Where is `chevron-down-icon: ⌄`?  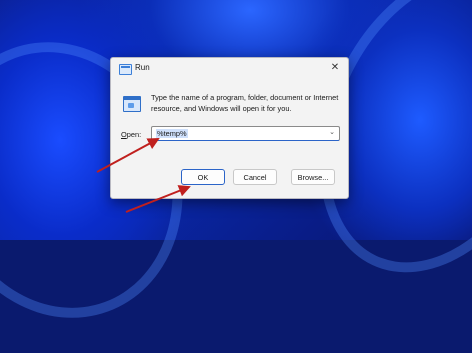
chevron-down-icon: ⌄ is located at coordinates (332, 132).